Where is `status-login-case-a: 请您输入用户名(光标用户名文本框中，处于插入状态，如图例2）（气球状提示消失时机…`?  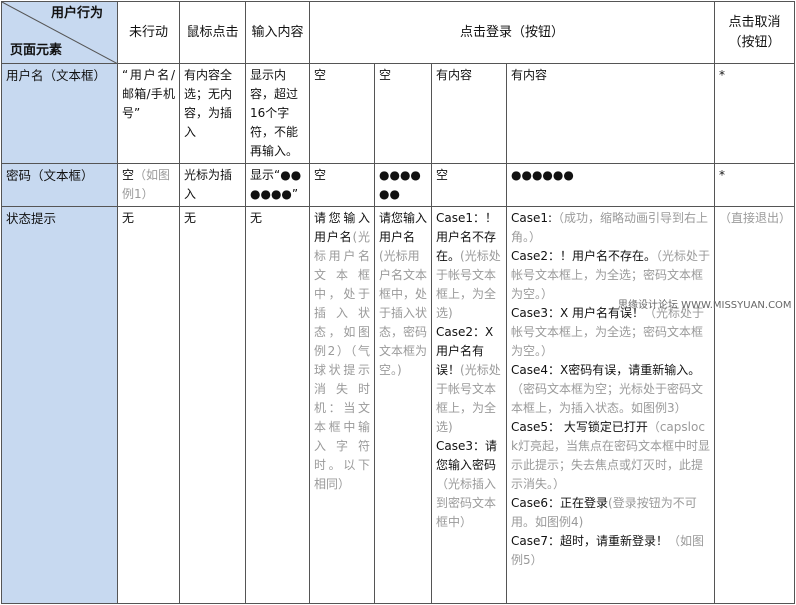
status-login-case-a: 请您输入用户名(光标用户名文本框中，处于插入状态，如图例2）（气球状提示消失时机… is located at coordinates (342, 405).